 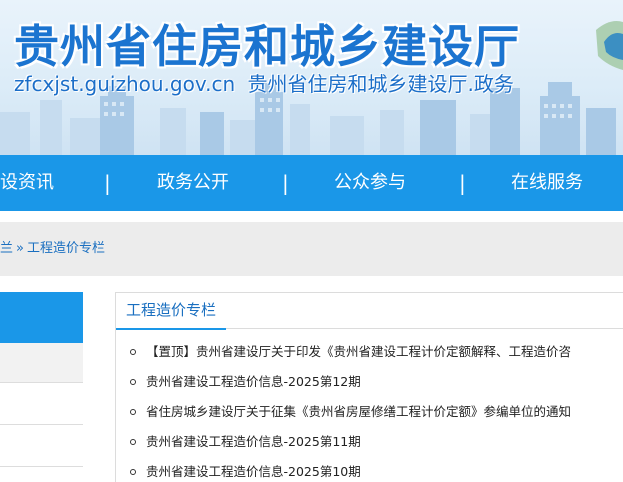 What do you see at coordinates (369, 442) in the screenshot?
I see `list-item: 贵州省建设工程造价信息-2025第11期` at bounding box center [369, 442].